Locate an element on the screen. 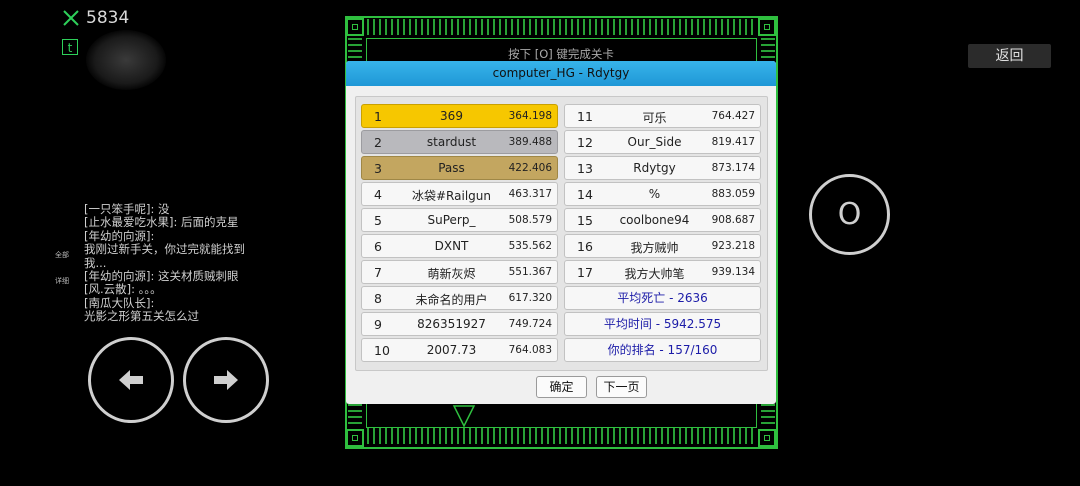 The height and width of the screenshot is (486, 1080). chat-line: [止水最爱吃水果]: 后面的克星 is located at coordinates (161, 222).